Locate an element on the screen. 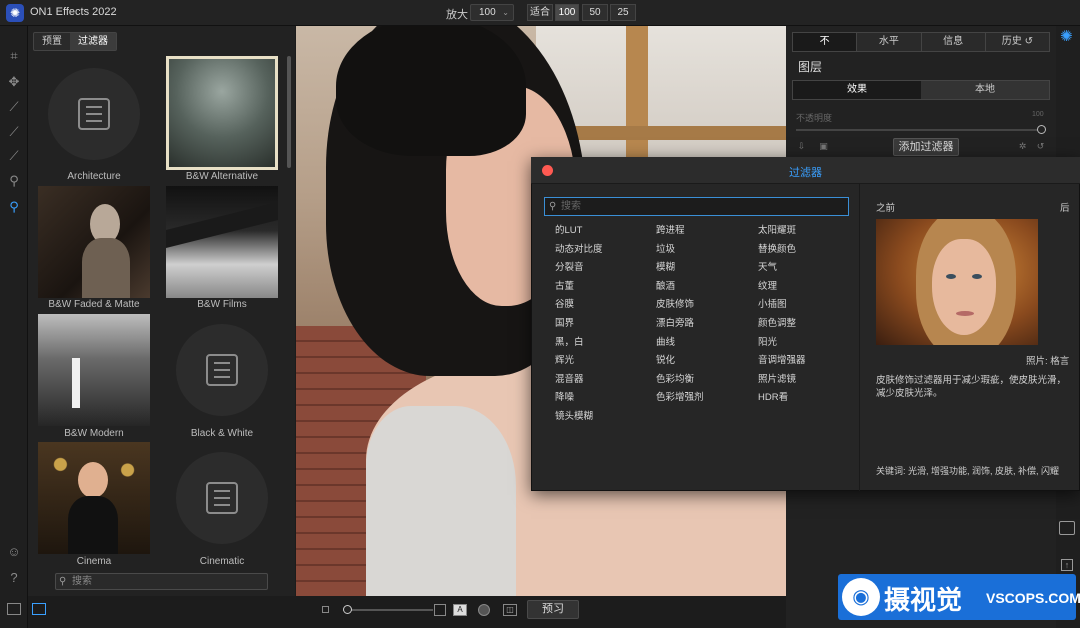 The image size is (1080, 628). tab-presets: 预置 is located at coordinates (52, 41).